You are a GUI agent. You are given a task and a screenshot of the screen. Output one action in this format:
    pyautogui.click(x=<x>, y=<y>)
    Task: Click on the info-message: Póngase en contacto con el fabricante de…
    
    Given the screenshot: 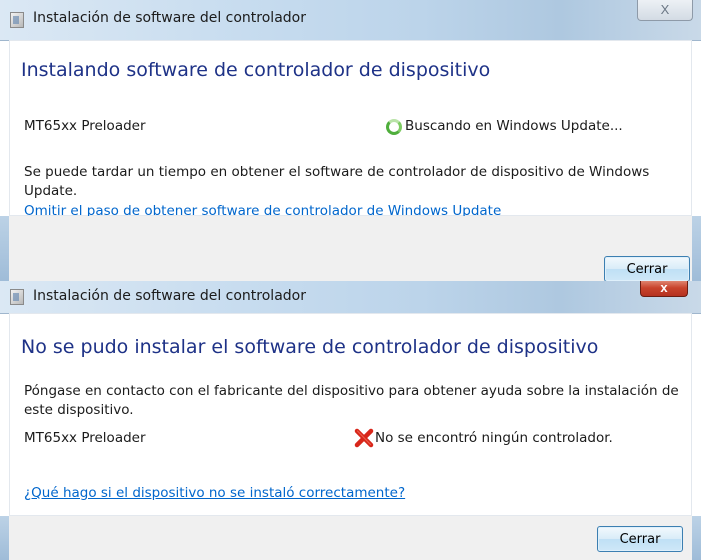 What is the action you would take?
    pyautogui.click(x=351, y=400)
    